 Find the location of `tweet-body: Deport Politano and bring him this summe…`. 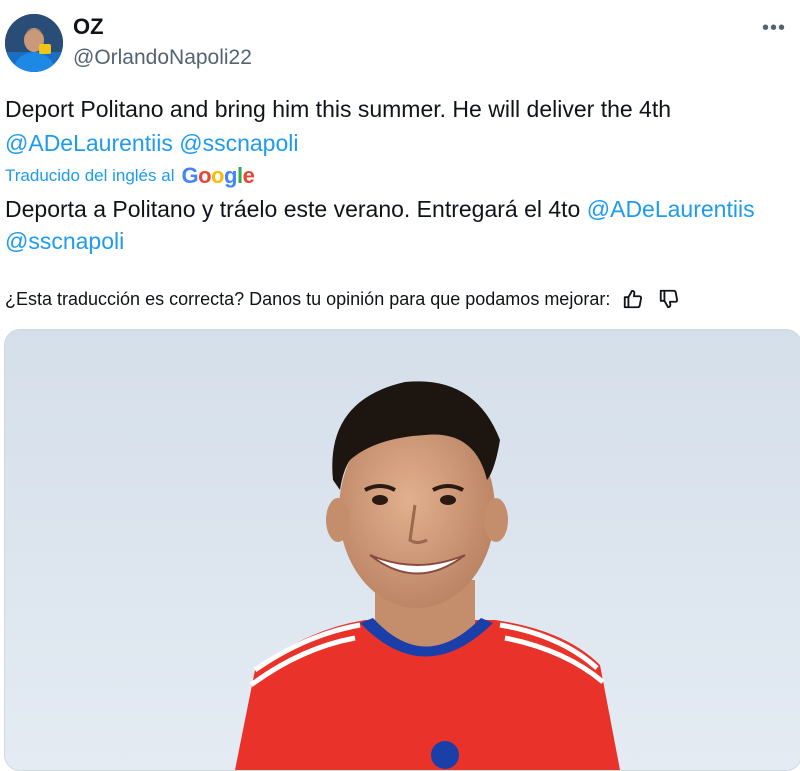

tweet-body: Deport Politano and bring him this summe… is located at coordinates (338, 109).